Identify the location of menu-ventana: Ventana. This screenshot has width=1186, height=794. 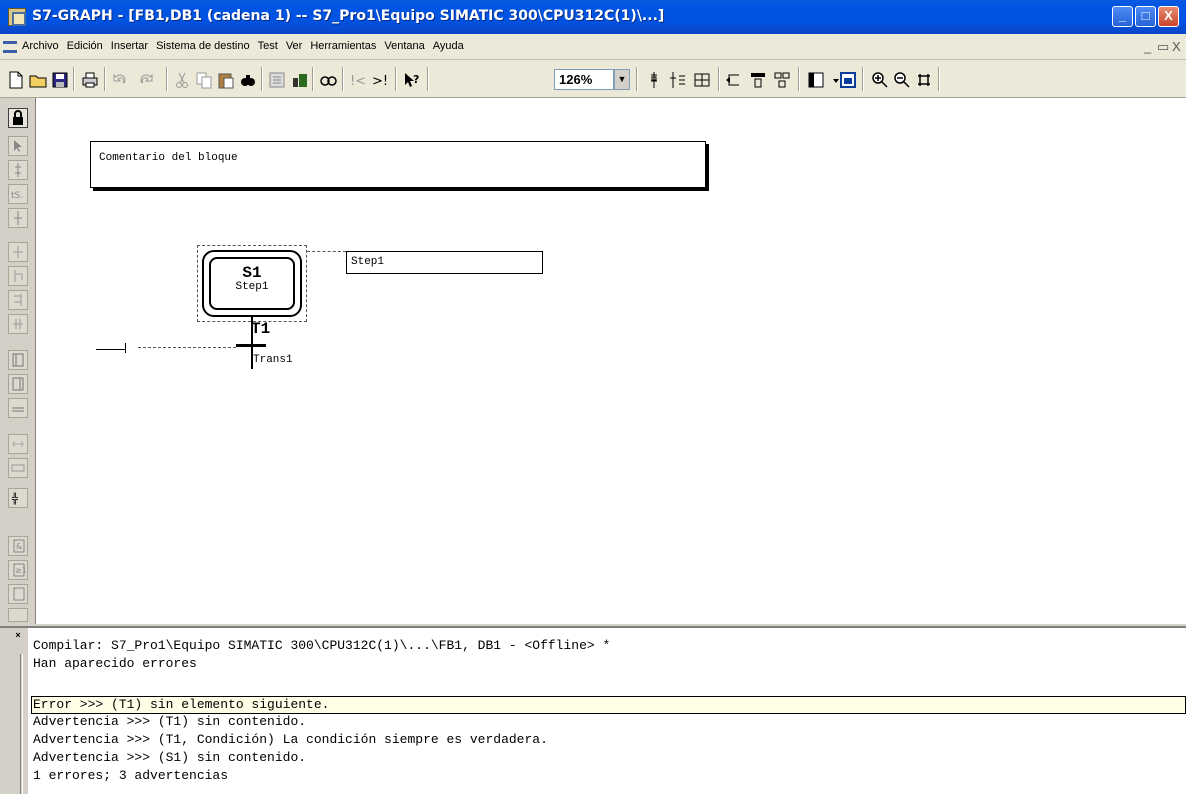
(404, 46).